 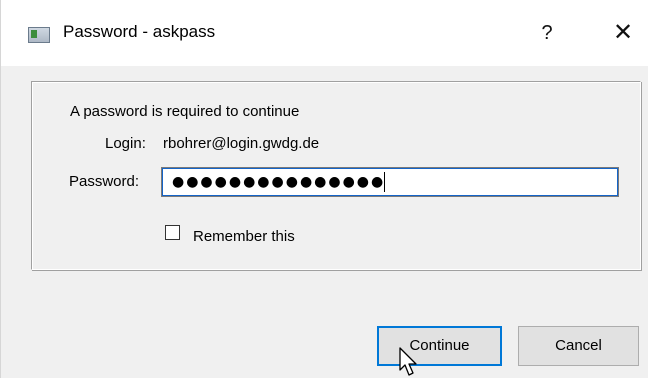 I want to click on password-label: Password:, so click(x=104, y=181).